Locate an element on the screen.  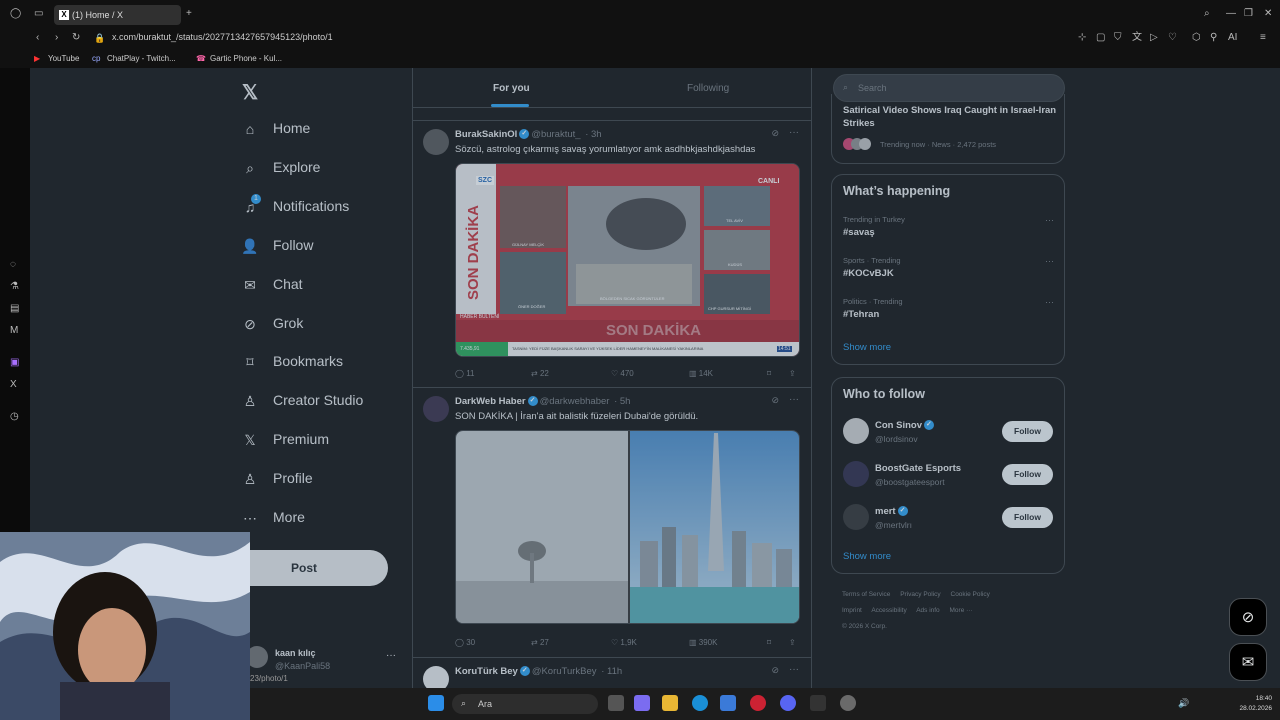
footer-link: Accessibility is located at coordinates (888, 610).